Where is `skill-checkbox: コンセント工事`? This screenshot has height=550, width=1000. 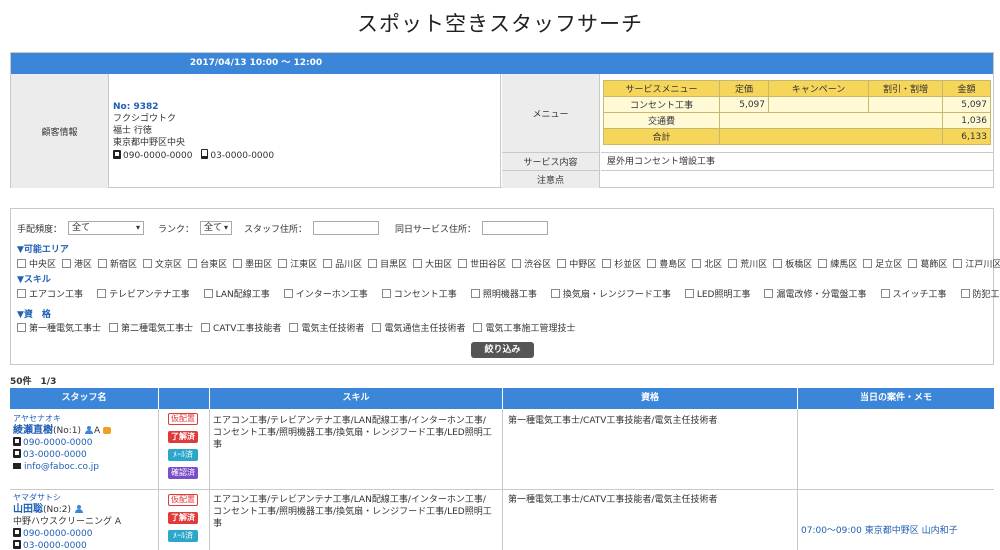 skill-checkbox: コンセント工事 is located at coordinates (419, 293).